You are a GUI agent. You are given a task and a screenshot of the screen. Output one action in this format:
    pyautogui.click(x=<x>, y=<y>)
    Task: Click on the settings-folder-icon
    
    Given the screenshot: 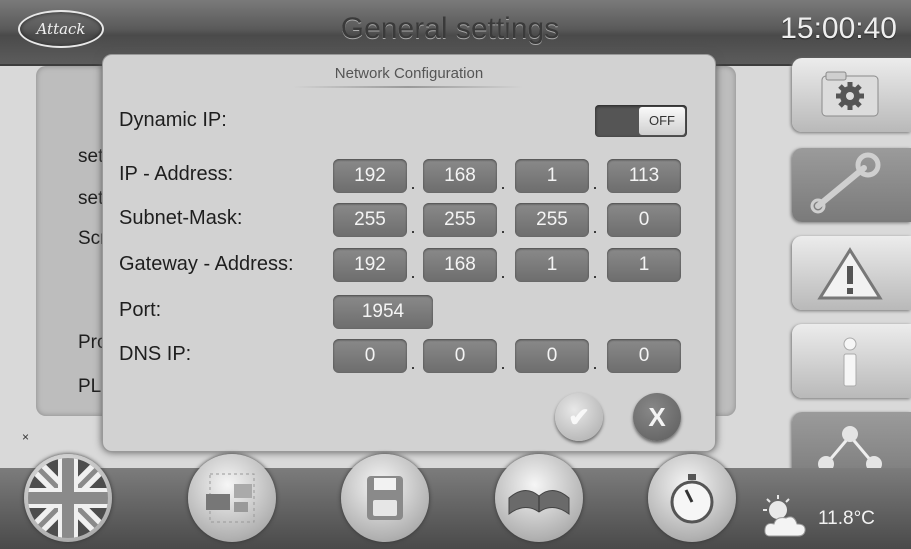 What is the action you would take?
    pyautogui.click(x=850, y=94)
    